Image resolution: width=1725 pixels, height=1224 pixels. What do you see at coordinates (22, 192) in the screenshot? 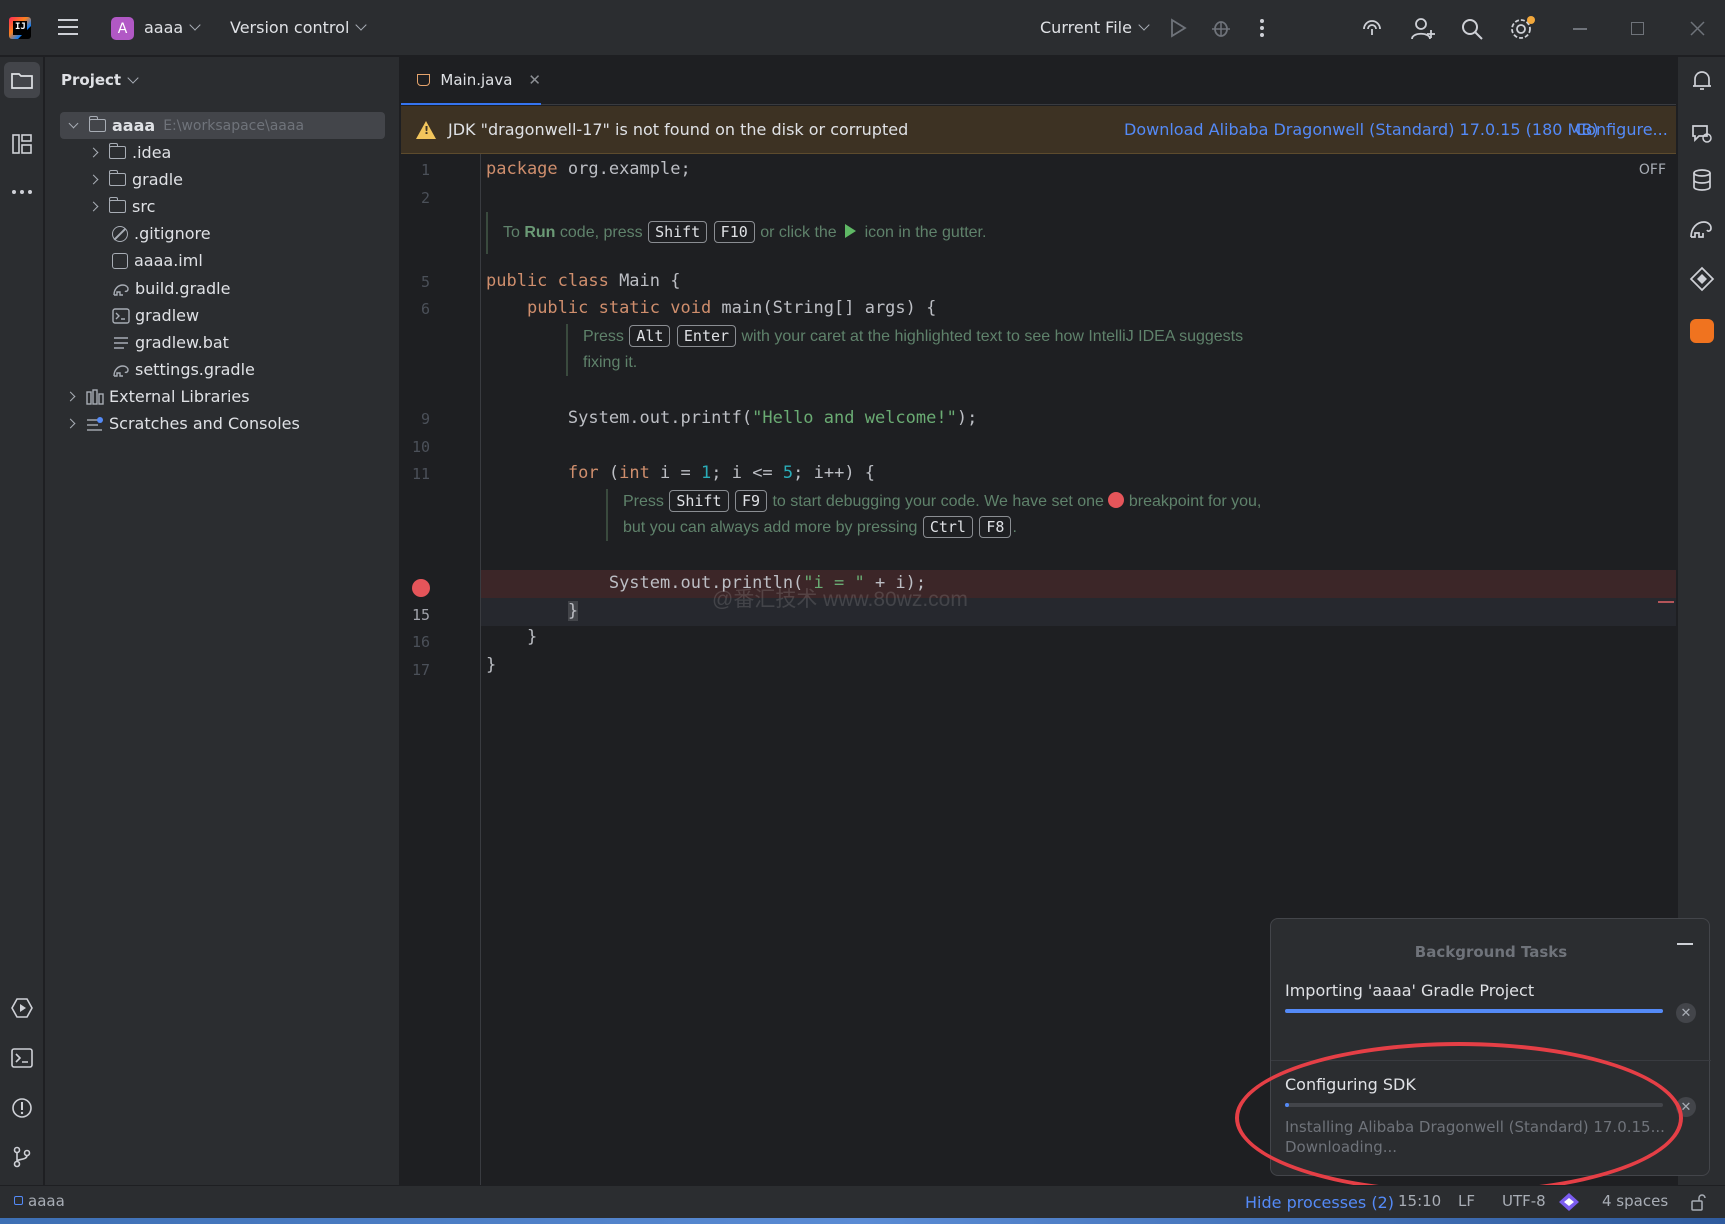
I see `more-tools-button` at bounding box center [22, 192].